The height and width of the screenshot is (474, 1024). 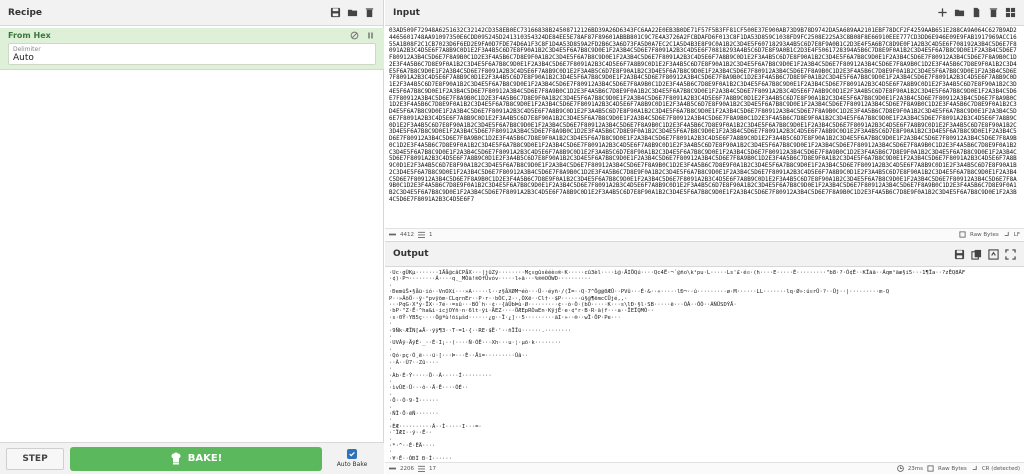 I want to click on length-icon, so click(x=392, y=234).